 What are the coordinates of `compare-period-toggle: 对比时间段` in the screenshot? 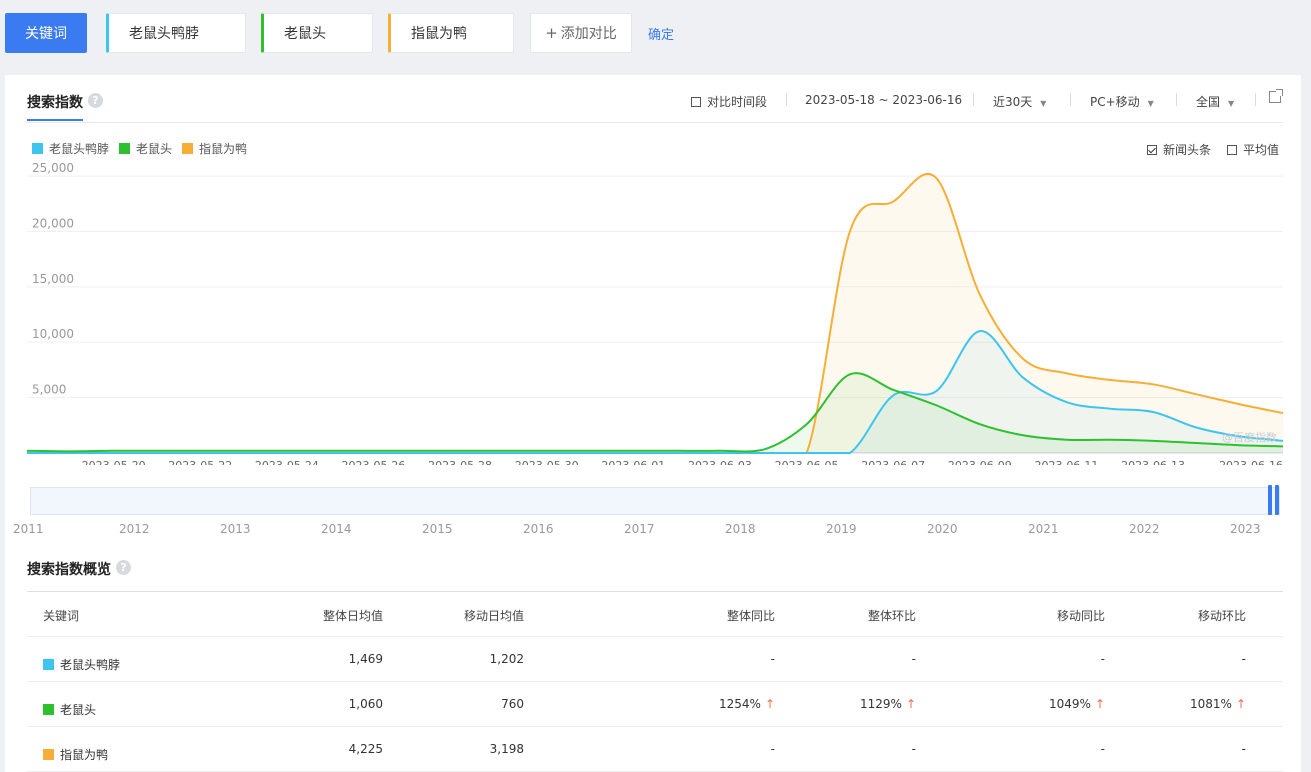 It's located at (729, 101).